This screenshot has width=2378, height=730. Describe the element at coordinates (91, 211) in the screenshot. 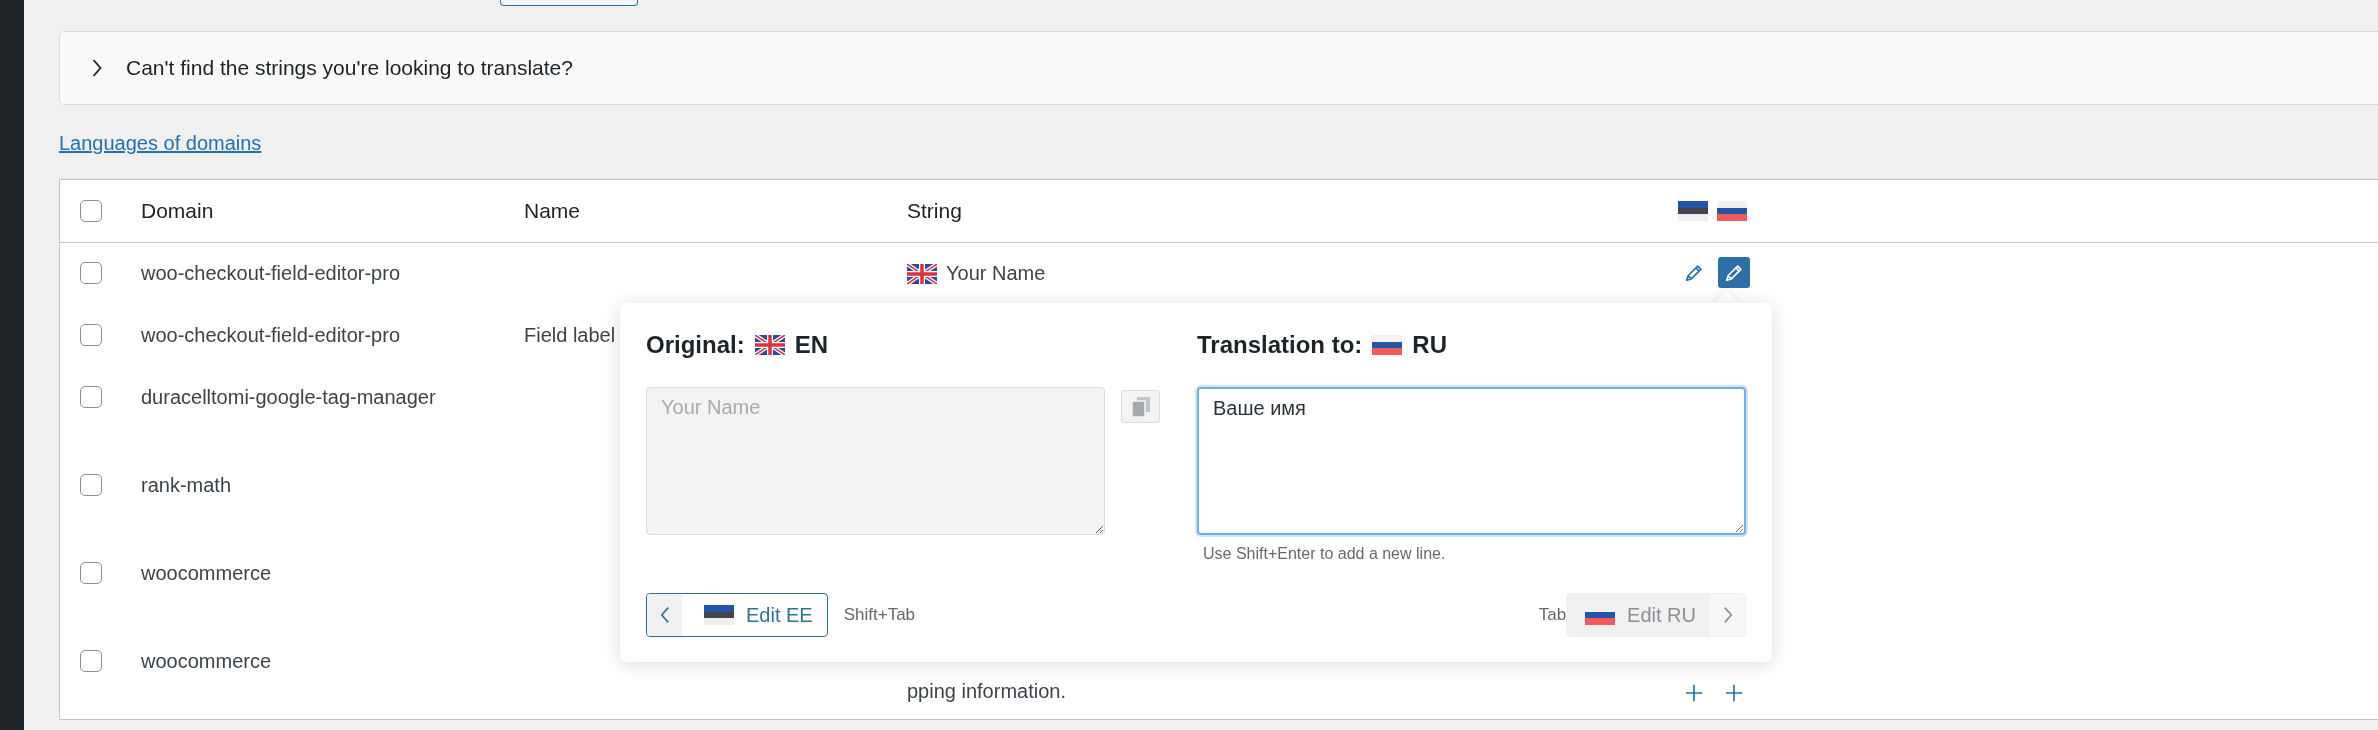

I see `select-all-checkbox` at that location.